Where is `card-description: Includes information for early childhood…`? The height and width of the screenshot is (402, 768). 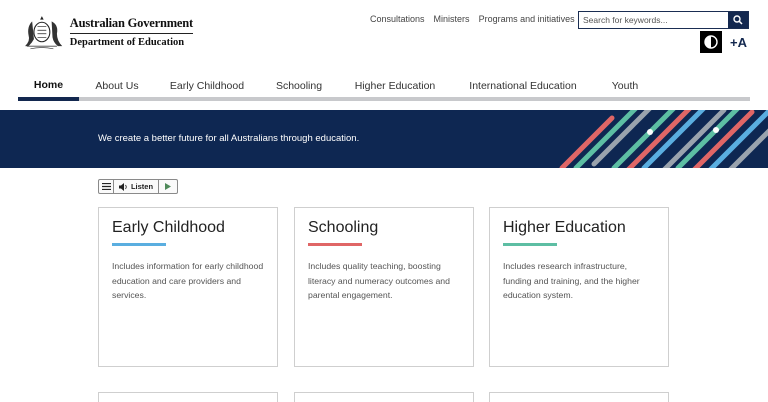 card-description: Includes information for early childhood… is located at coordinates (188, 280).